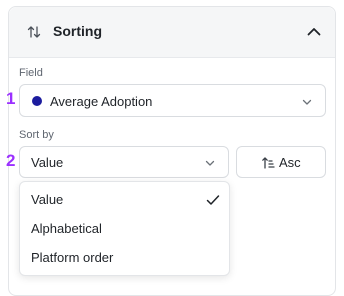 The image size is (344, 296). What do you see at coordinates (77, 31) in the screenshot?
I see `panel-title: Sorting` at bounding box center [77, 31].